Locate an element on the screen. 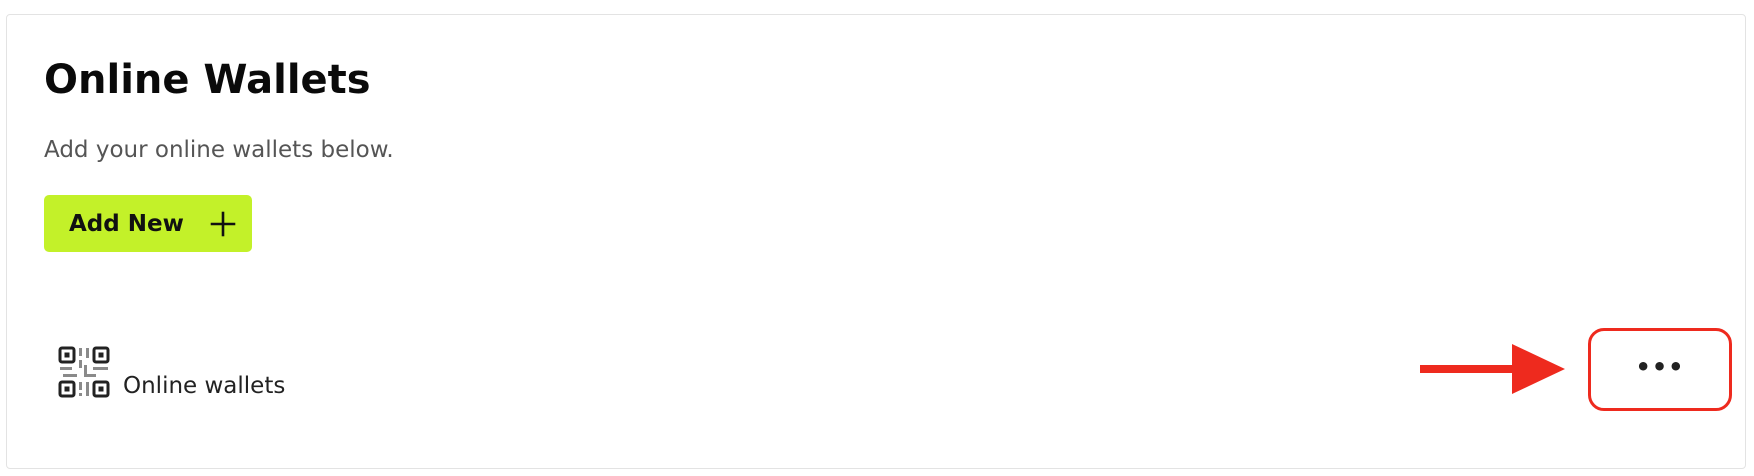 The image size is (1754, 476). add-new-button: Add New is located at coordinates (148, 223).